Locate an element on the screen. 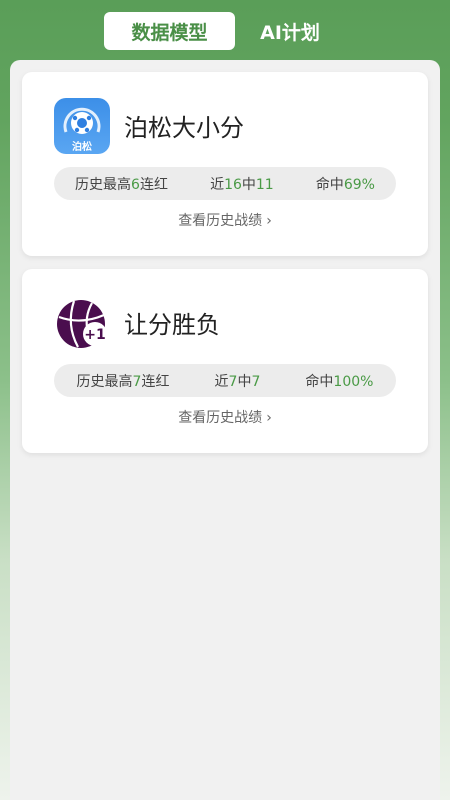 This screenshot has height=800, width=450. logo-text: +1 is located at coordinates (94, 335).